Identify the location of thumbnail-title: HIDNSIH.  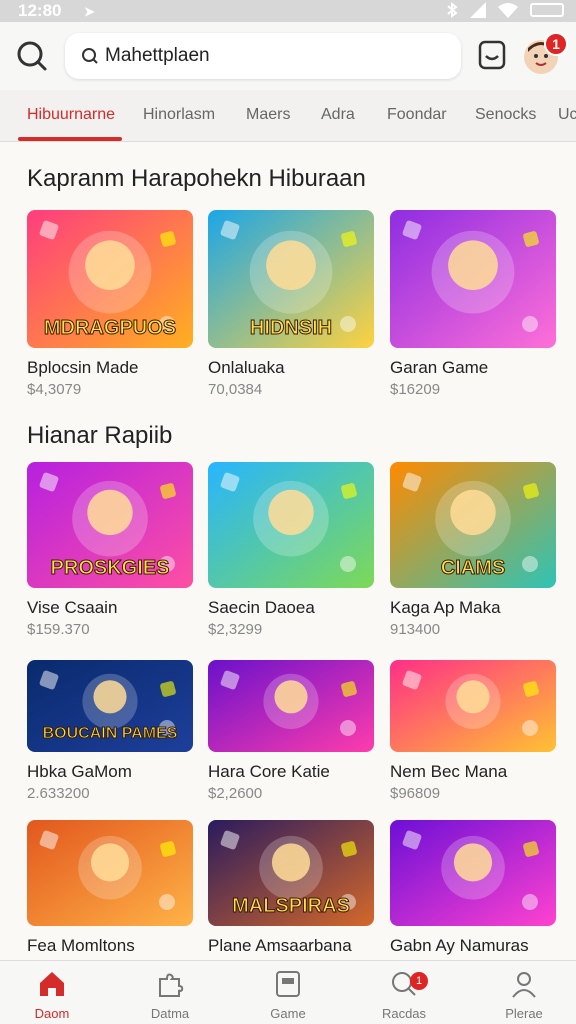
(291, 328).